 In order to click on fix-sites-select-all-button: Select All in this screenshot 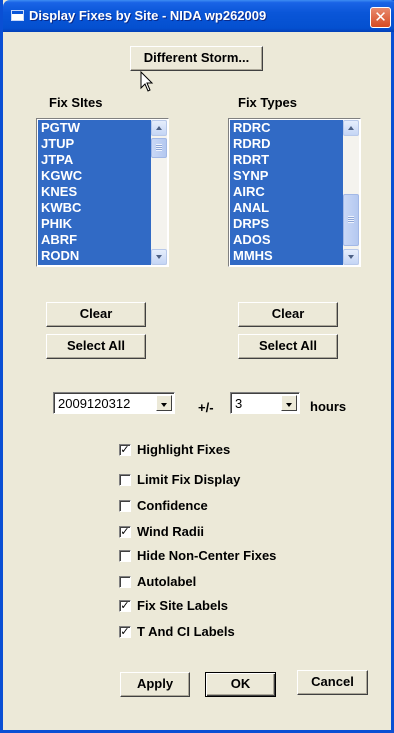, I will do `click(96, 346)`.